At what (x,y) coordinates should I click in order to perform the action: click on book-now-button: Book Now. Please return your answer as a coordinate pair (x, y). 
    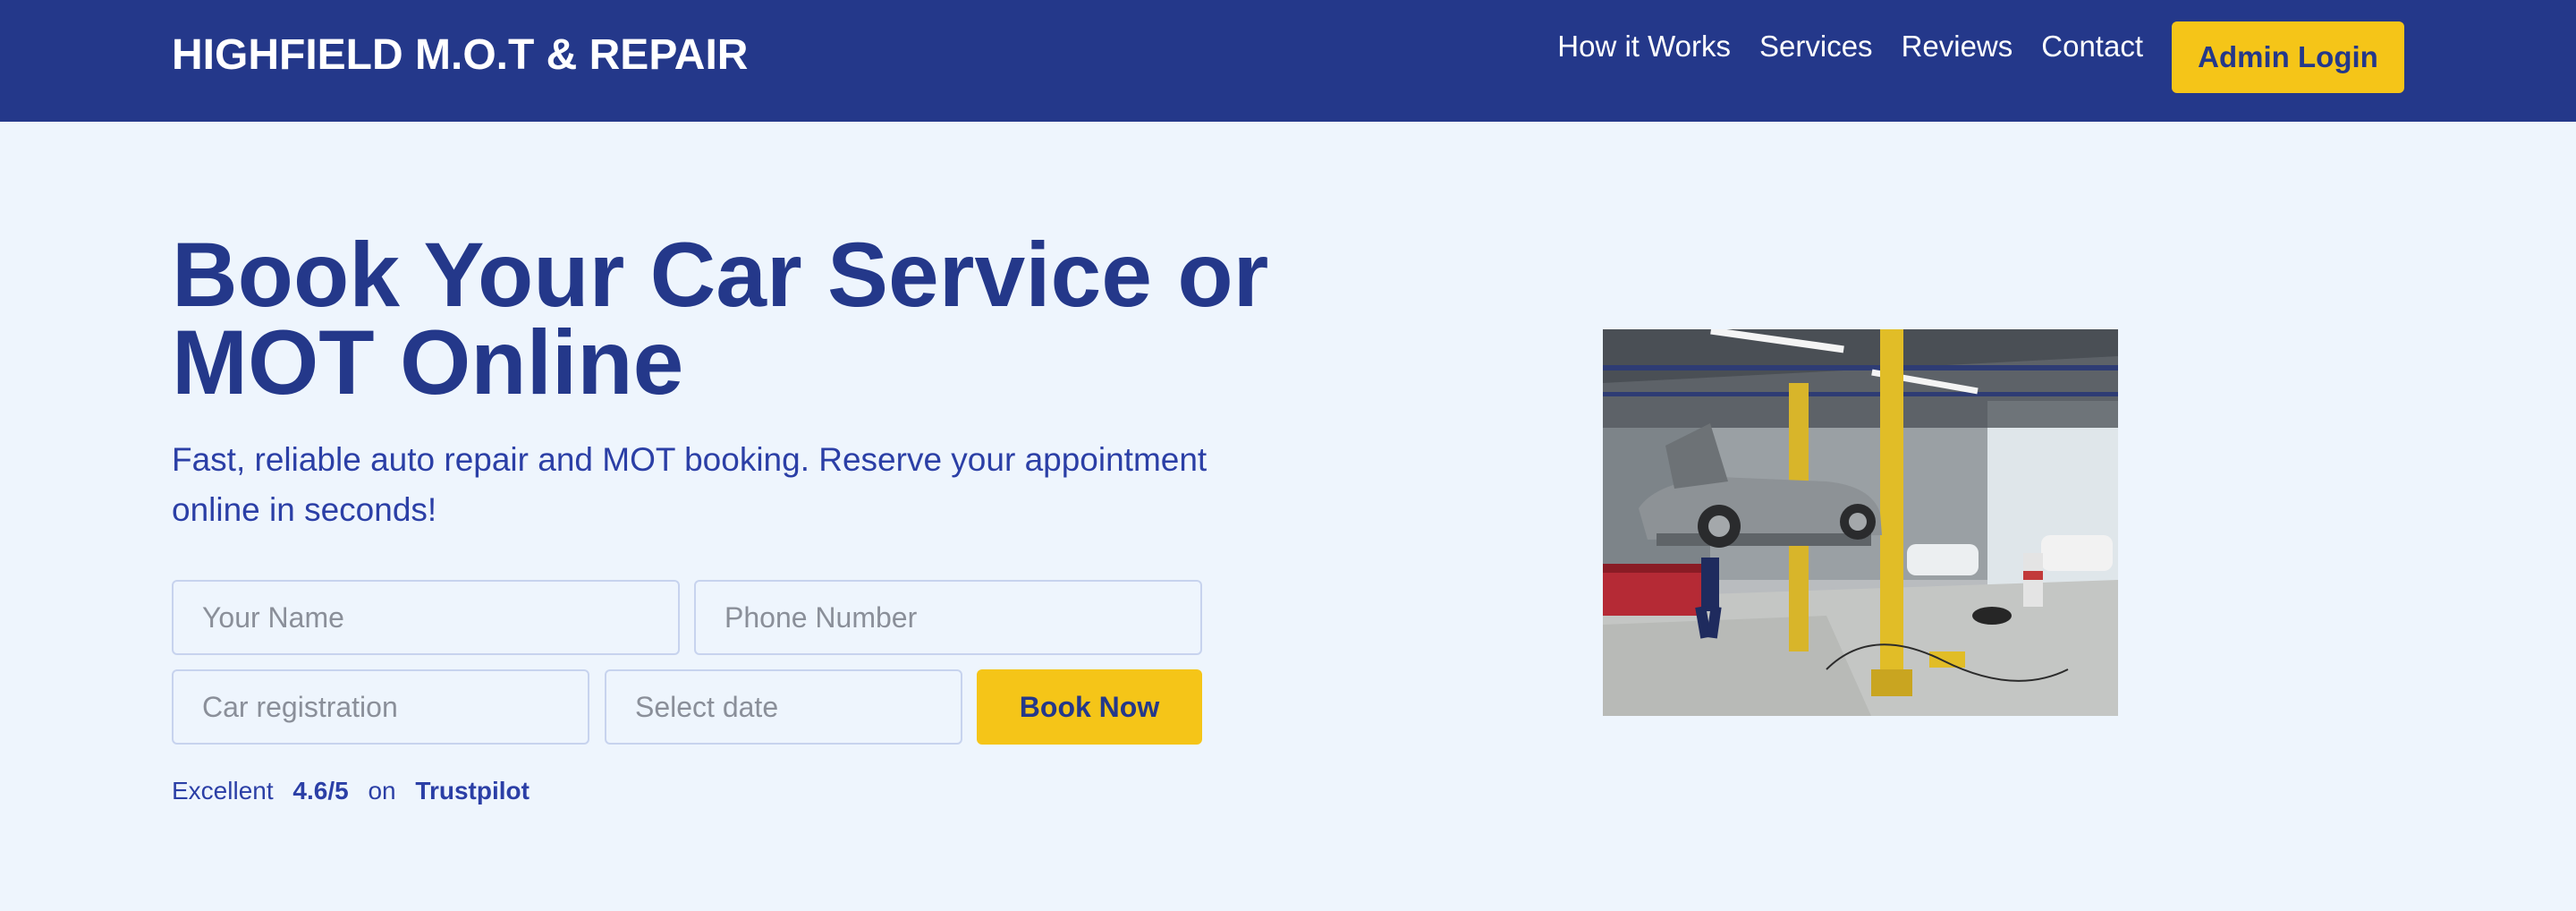
    Looking at the image, I should click on (1089, 707).